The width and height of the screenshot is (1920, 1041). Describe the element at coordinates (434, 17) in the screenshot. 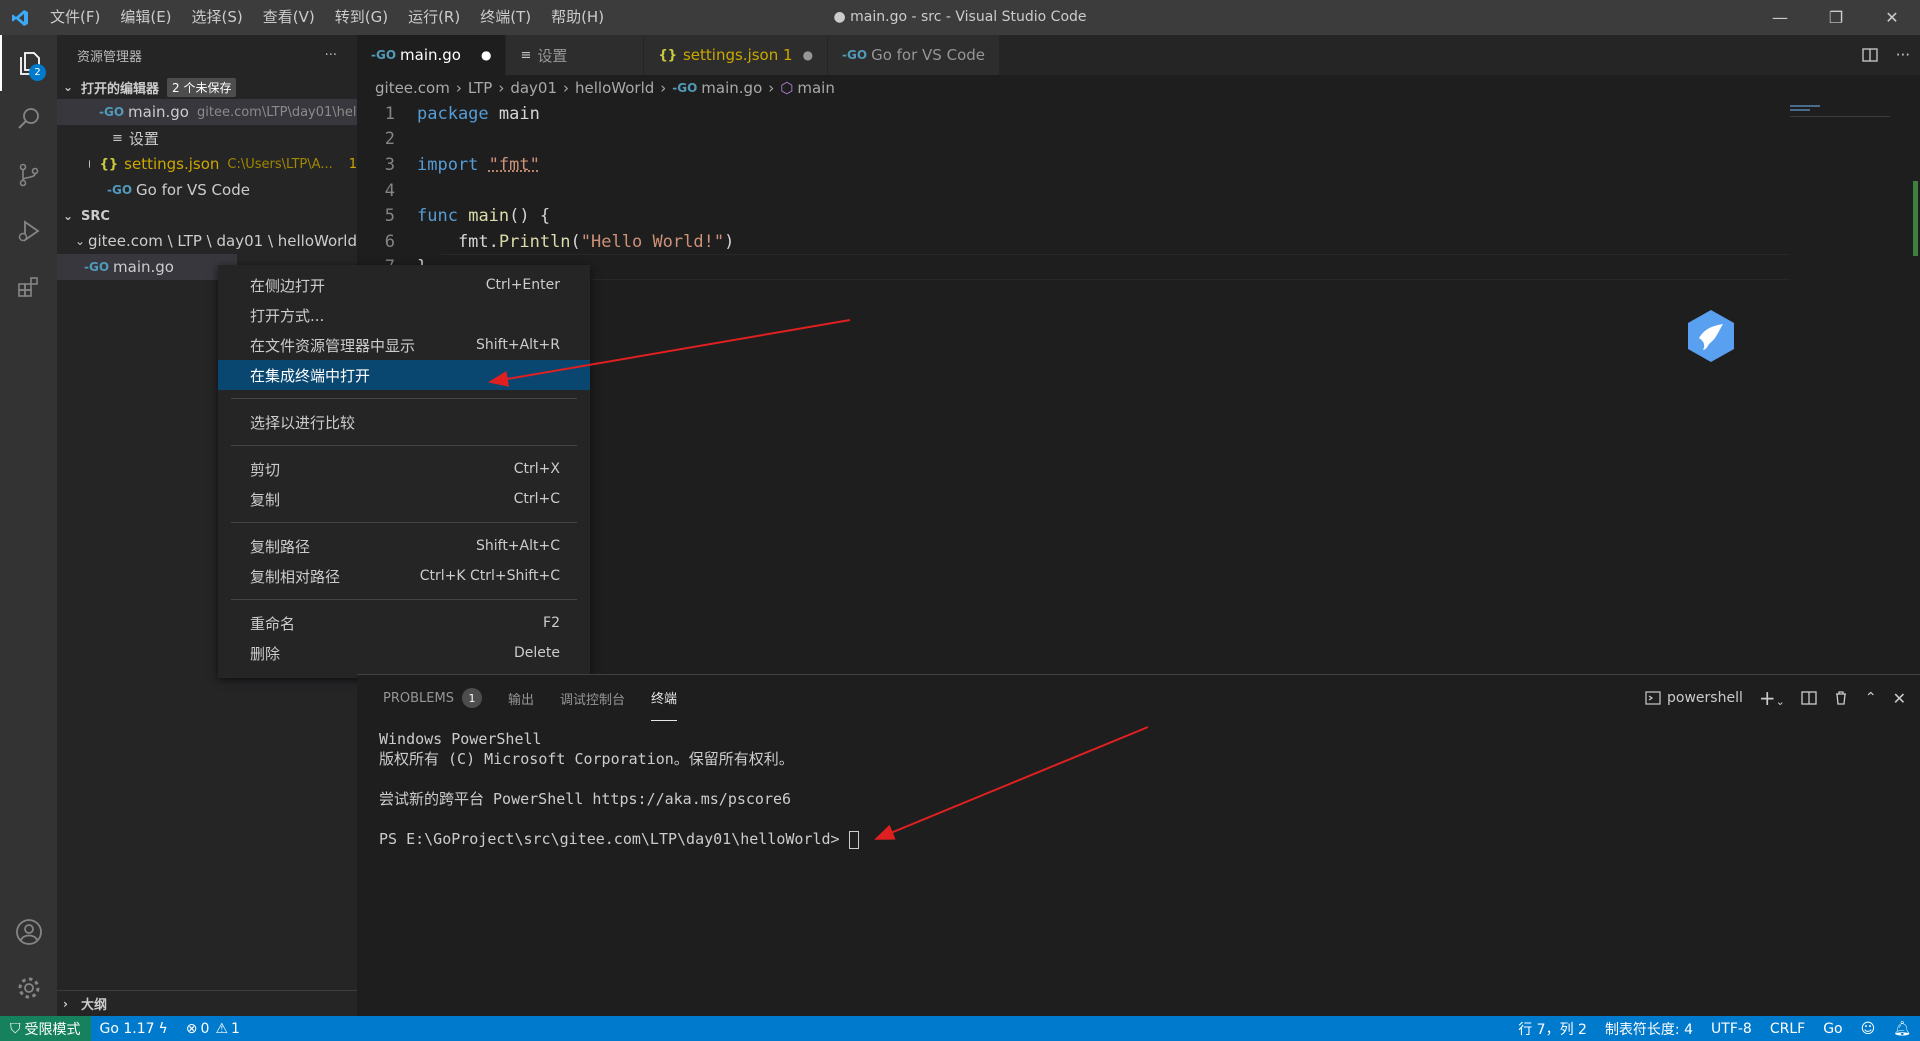

I see `menu-run: 运行(R)` at that location.